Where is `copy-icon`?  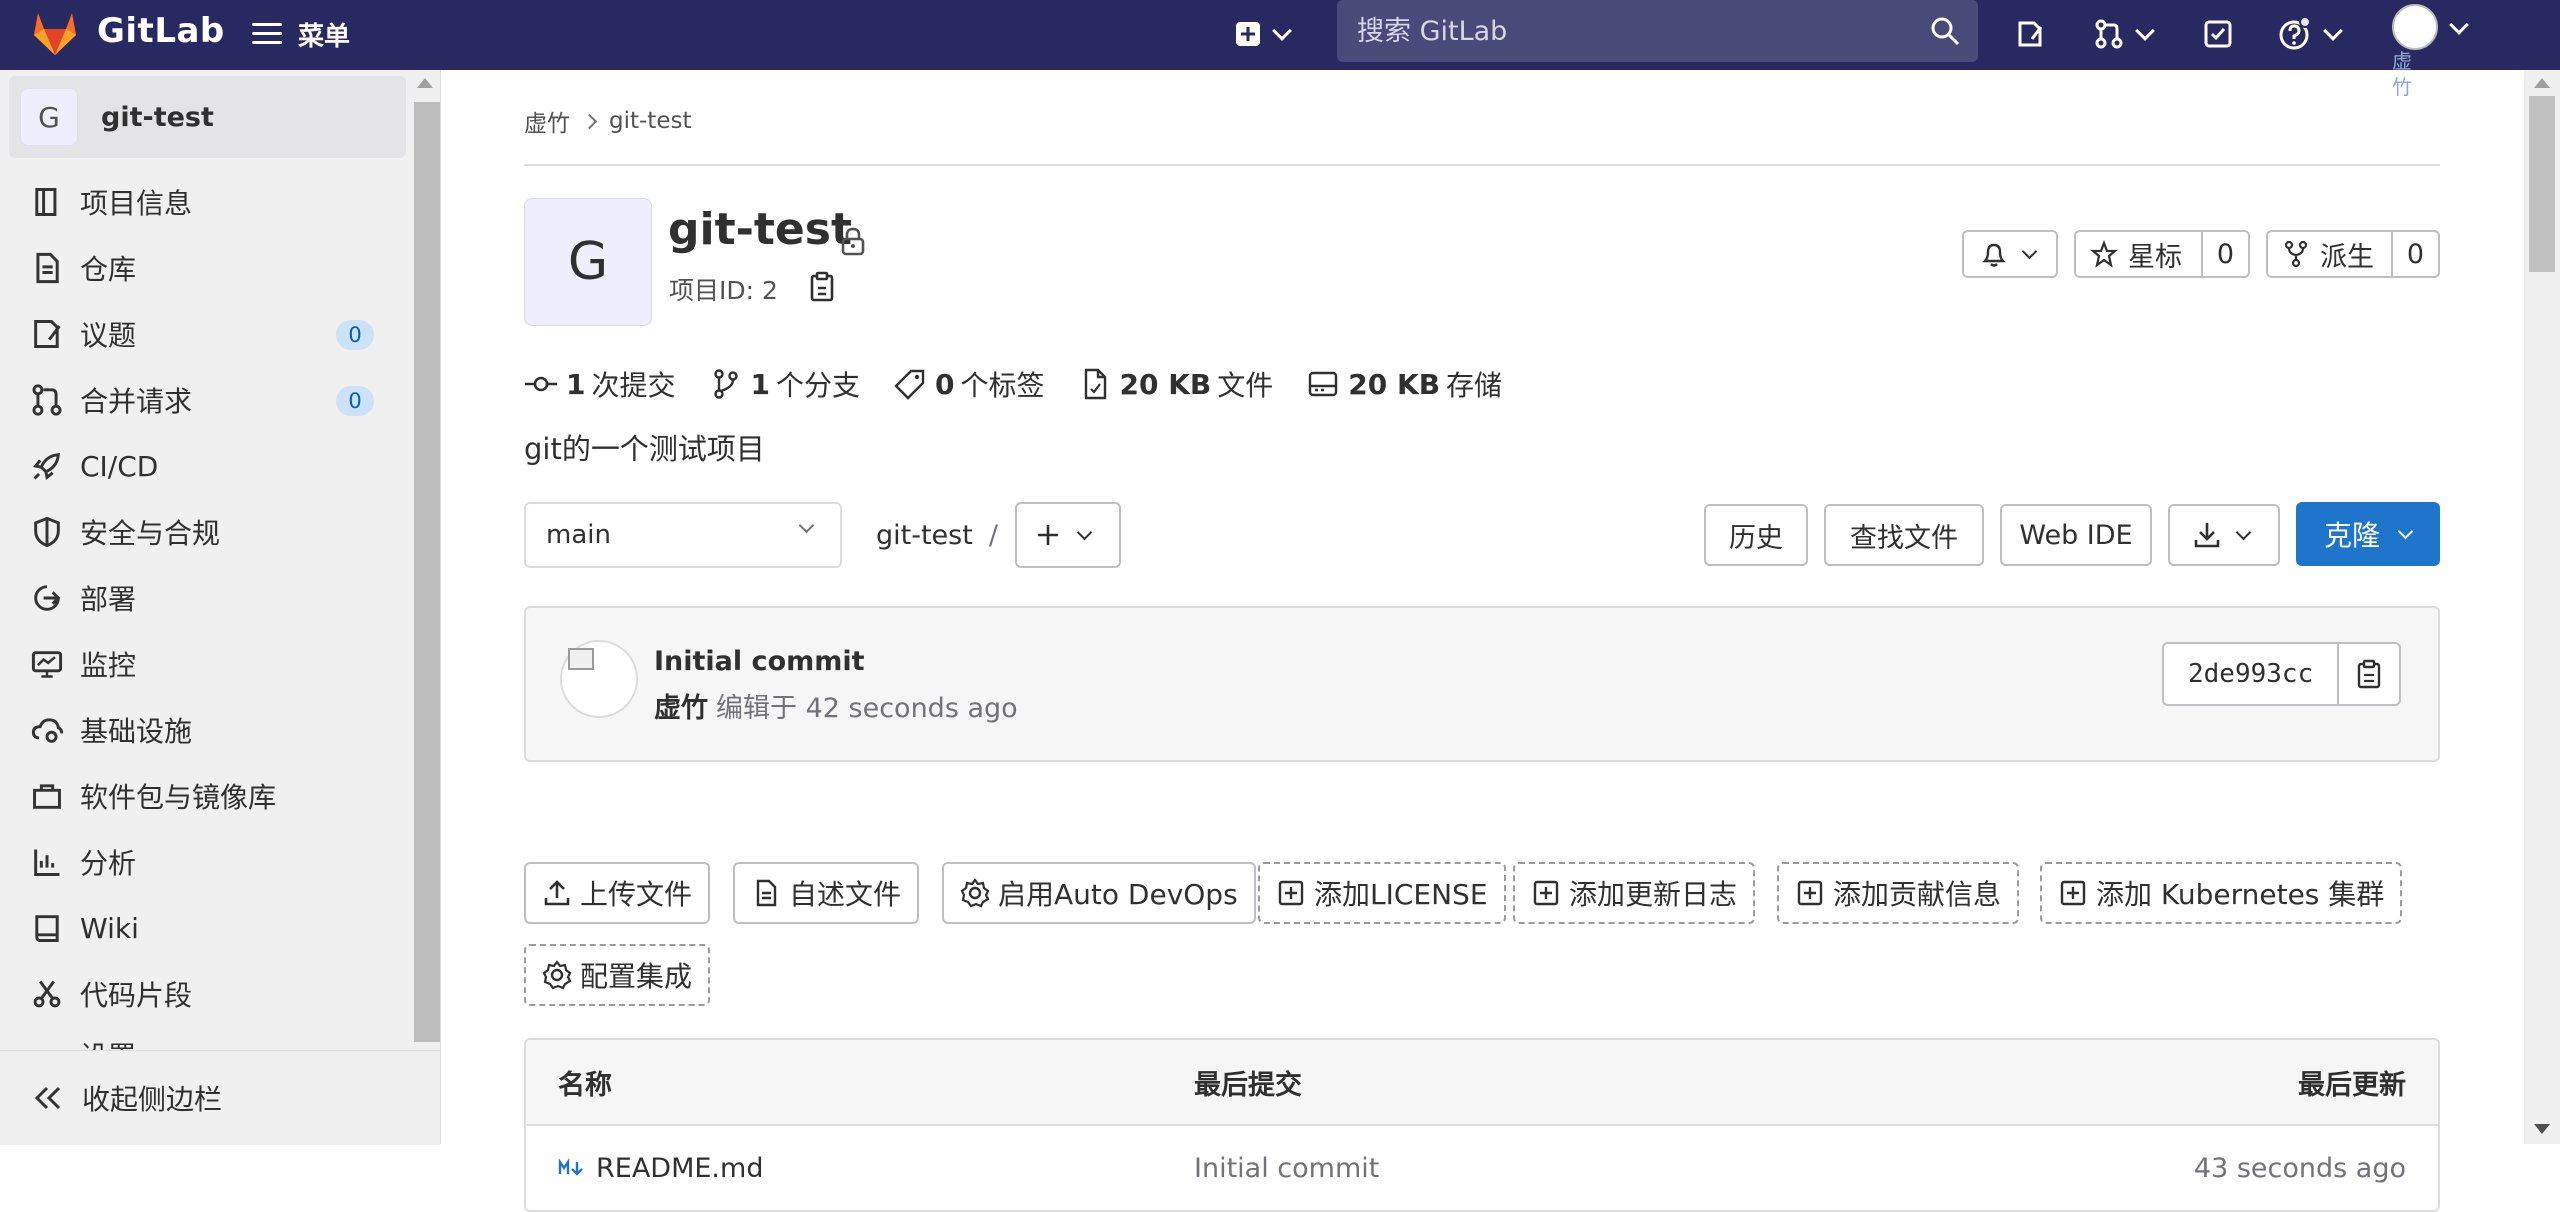
copy-icon is located at coordinates (2369, 674).